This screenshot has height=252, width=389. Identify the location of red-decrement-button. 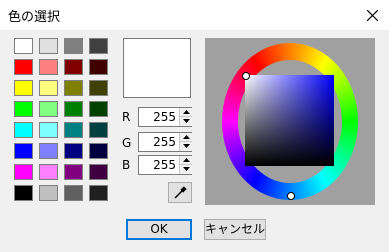
(185, 121).